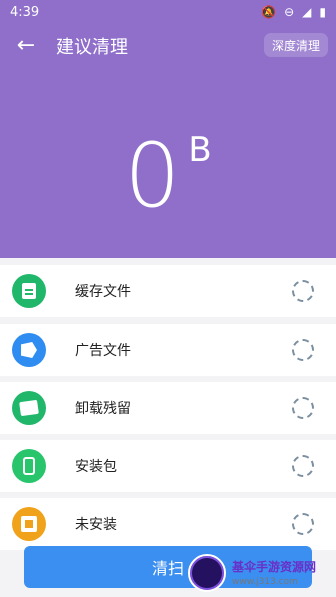  What do you see at coordinates (96, 467) in the screenshot?
I see `list-item-label: 安装包` at bounding box center [96, 467].